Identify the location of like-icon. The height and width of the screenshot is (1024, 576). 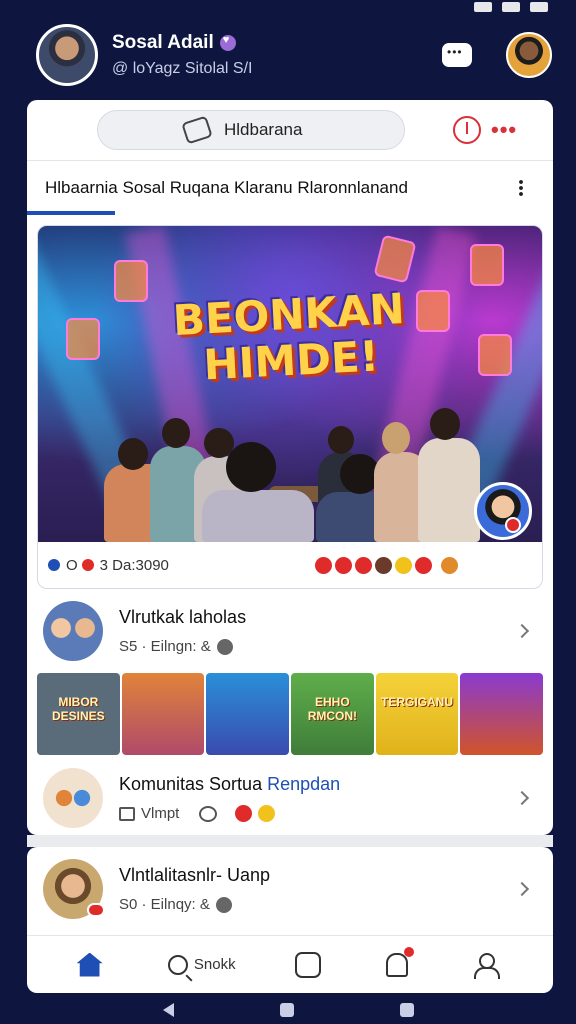
(54, 565).